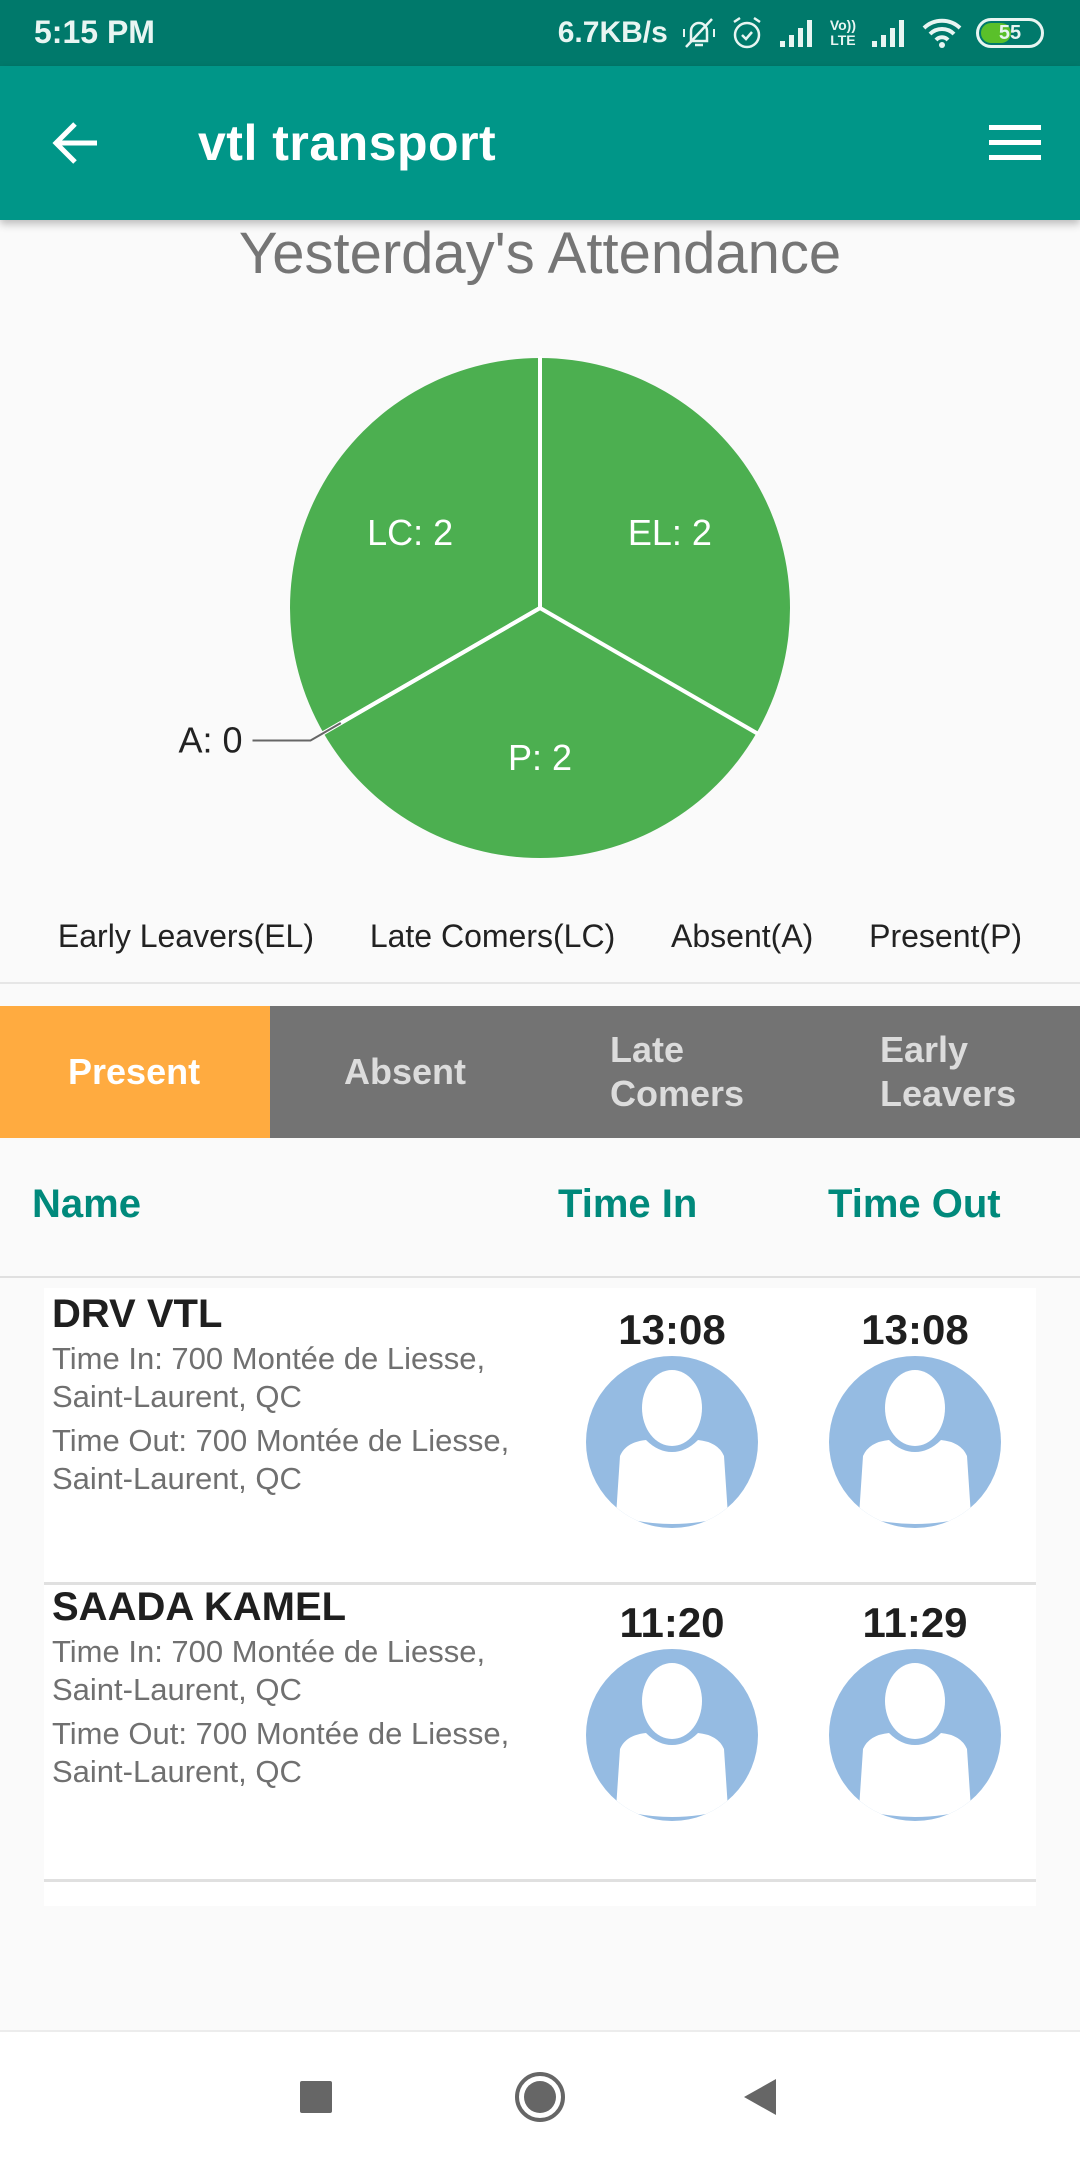  What do you see at coordinates (842, 25) in the screenshot?
I see `volte-top: Vo))` at bounding box center [842, 25].